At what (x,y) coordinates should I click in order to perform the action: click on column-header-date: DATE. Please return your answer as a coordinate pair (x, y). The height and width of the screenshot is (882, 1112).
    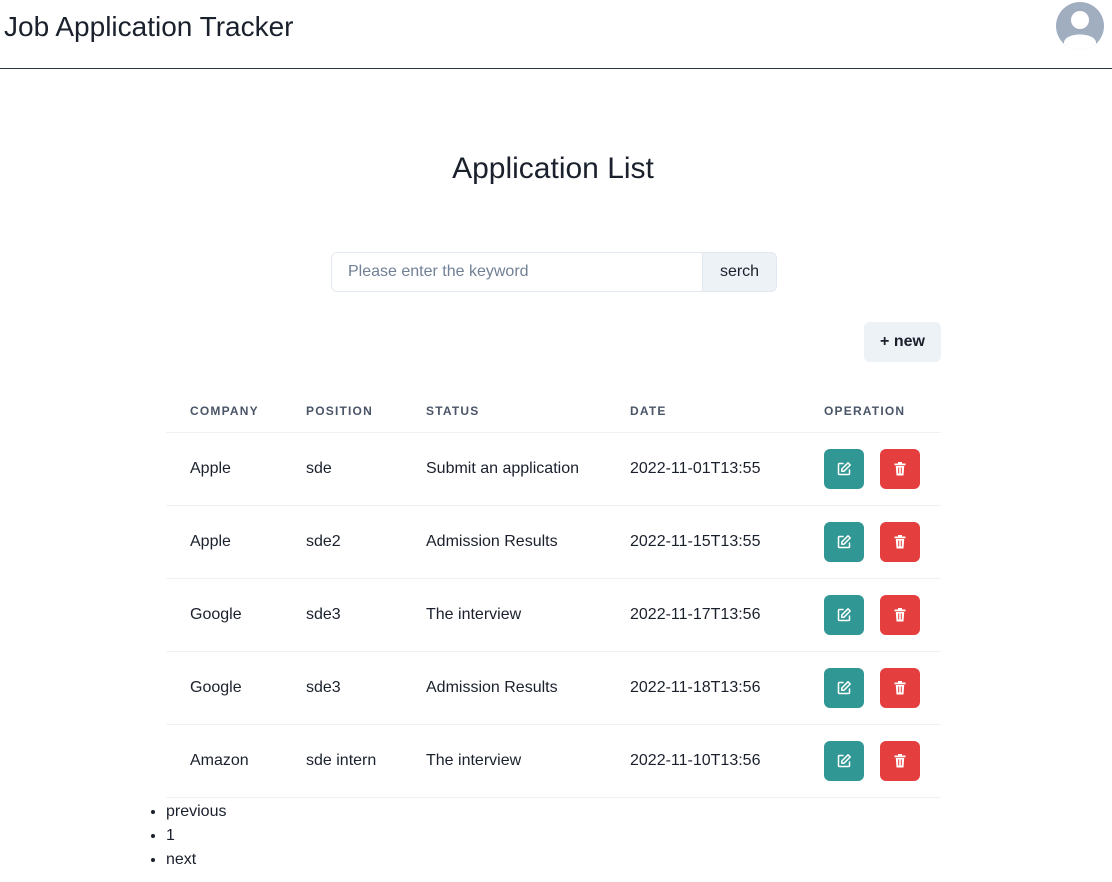
    Looking at the image, I should click on (703, 411).